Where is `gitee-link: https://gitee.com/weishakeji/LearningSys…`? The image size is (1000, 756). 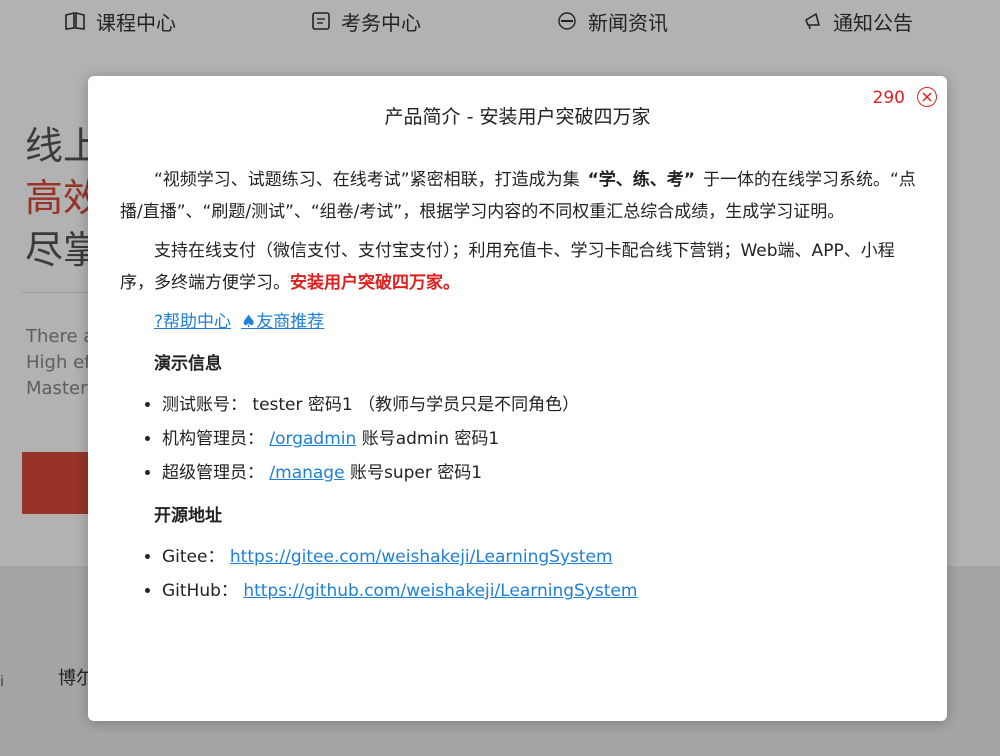 gitee-link: https://gitee.com/weishakeji/LearningSys… is located at coordinates (421, 557).